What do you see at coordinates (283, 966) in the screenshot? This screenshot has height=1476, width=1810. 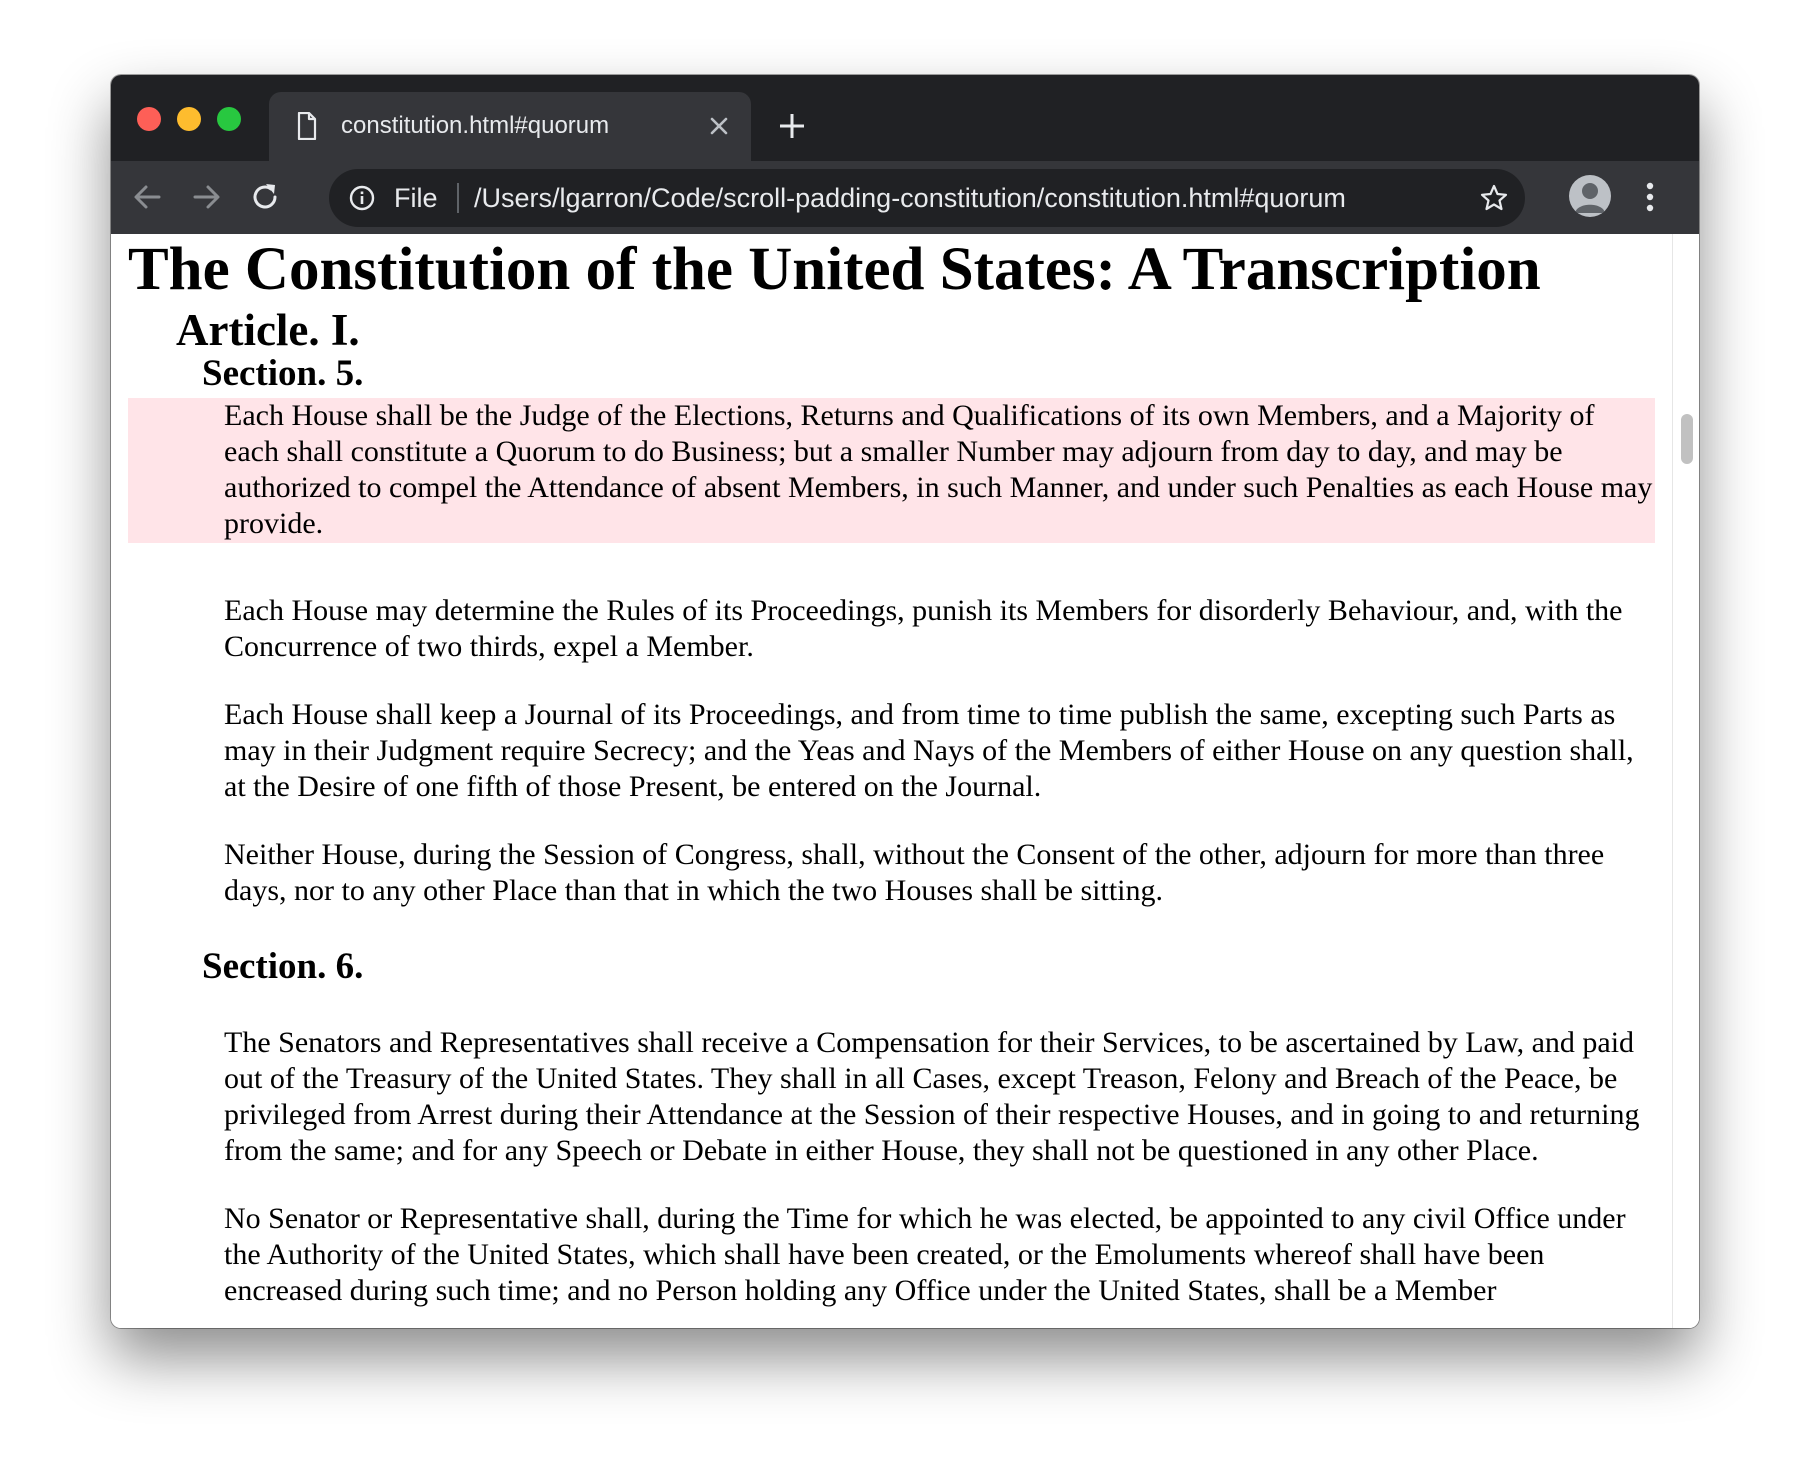 I see `section-heading: Section. 6.` at bounding box center [283, 966].